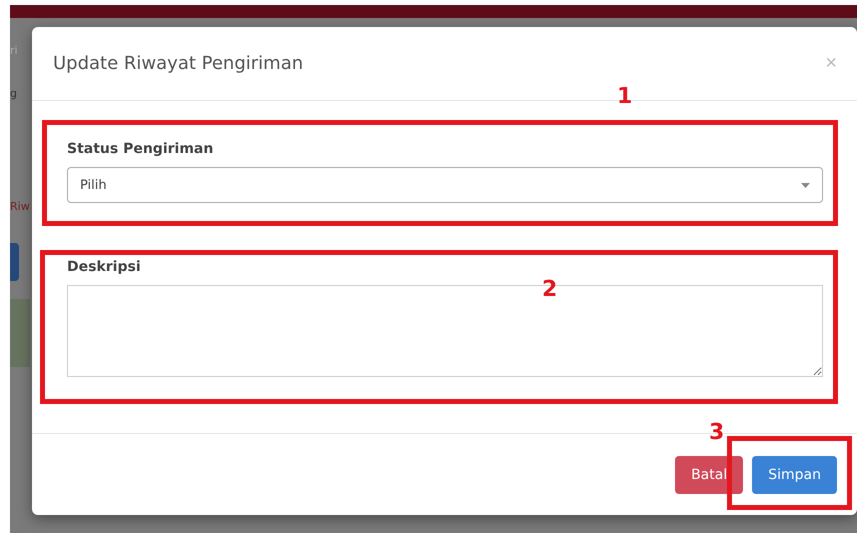 This screenshot has width=857, height=533. Describe the element at coordinates (178, 63) in the screenshot. I see `dialog-title: Update Riwayat Pengiriman` at that location.